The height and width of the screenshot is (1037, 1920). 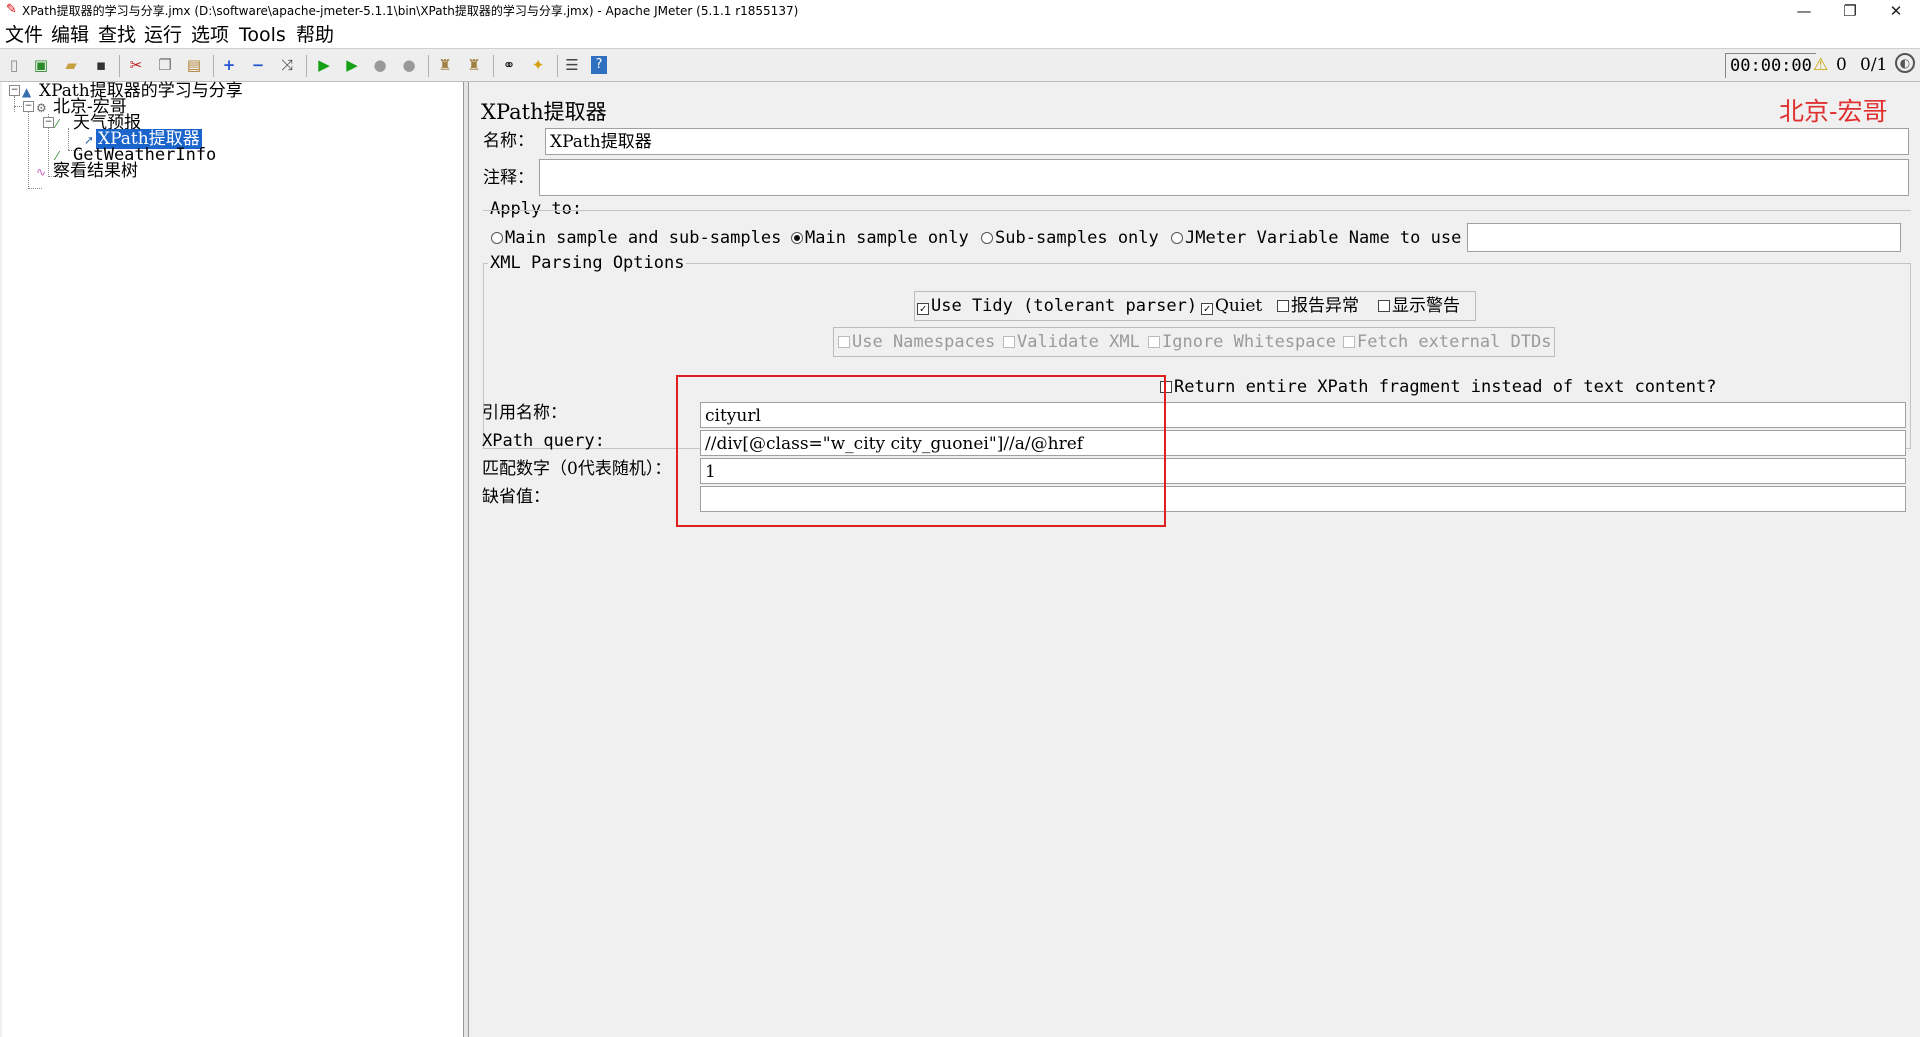 I want to click on new-icon: ▯, so click(x=14, y=65).